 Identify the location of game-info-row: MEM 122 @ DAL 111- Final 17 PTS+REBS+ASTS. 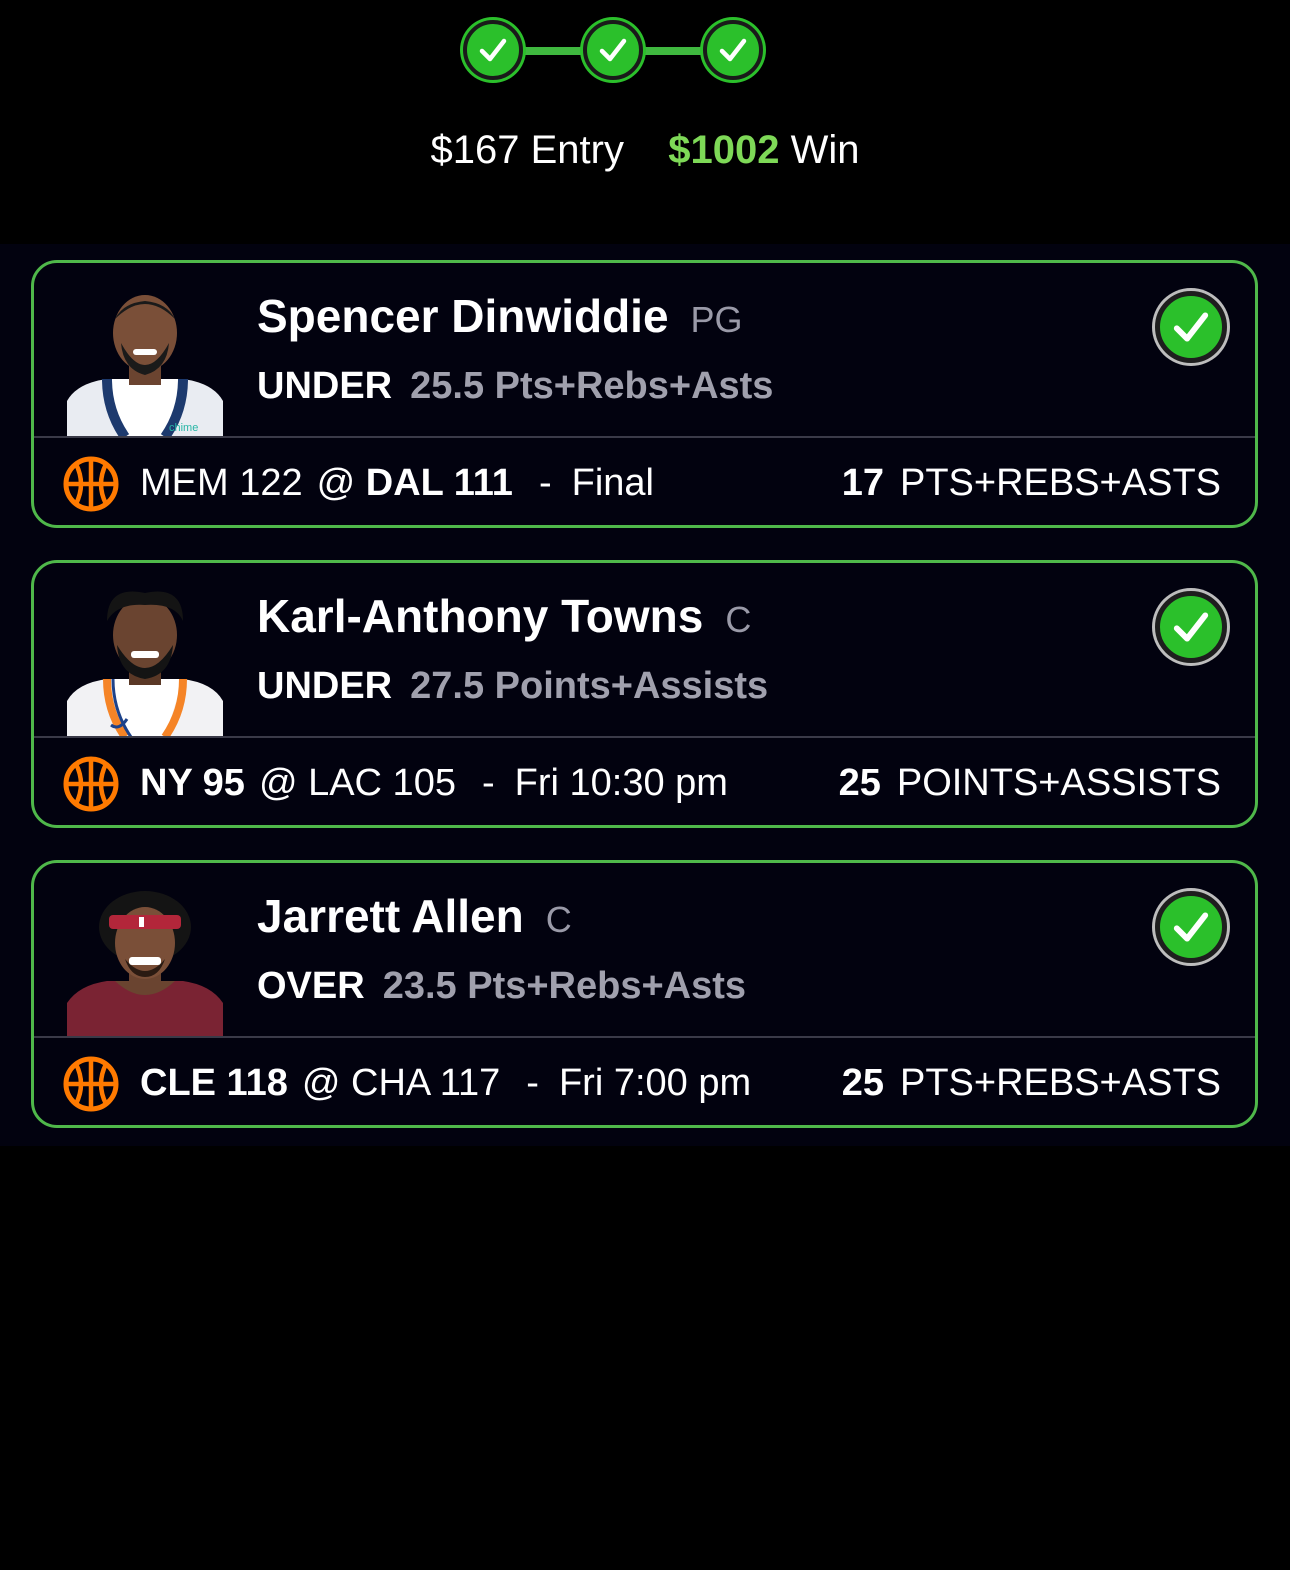
(644, 481).